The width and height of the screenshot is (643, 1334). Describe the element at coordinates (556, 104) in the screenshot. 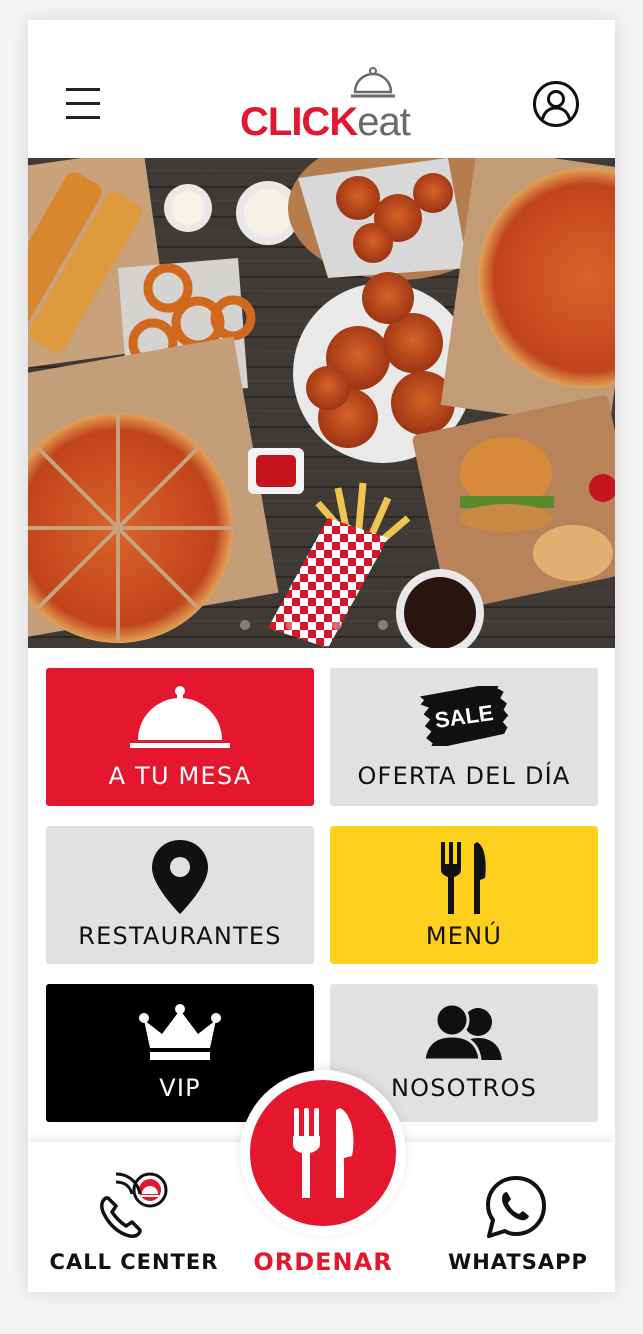

I see `user-circle-icon` at that location.